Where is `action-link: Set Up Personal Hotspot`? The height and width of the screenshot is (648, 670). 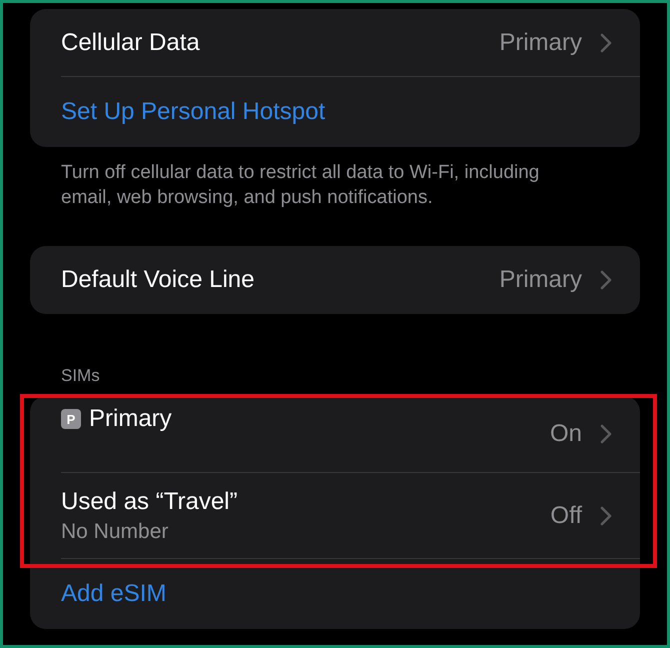 action-link: Set Up Personal Hotspot is located at coordinates (193, 112).